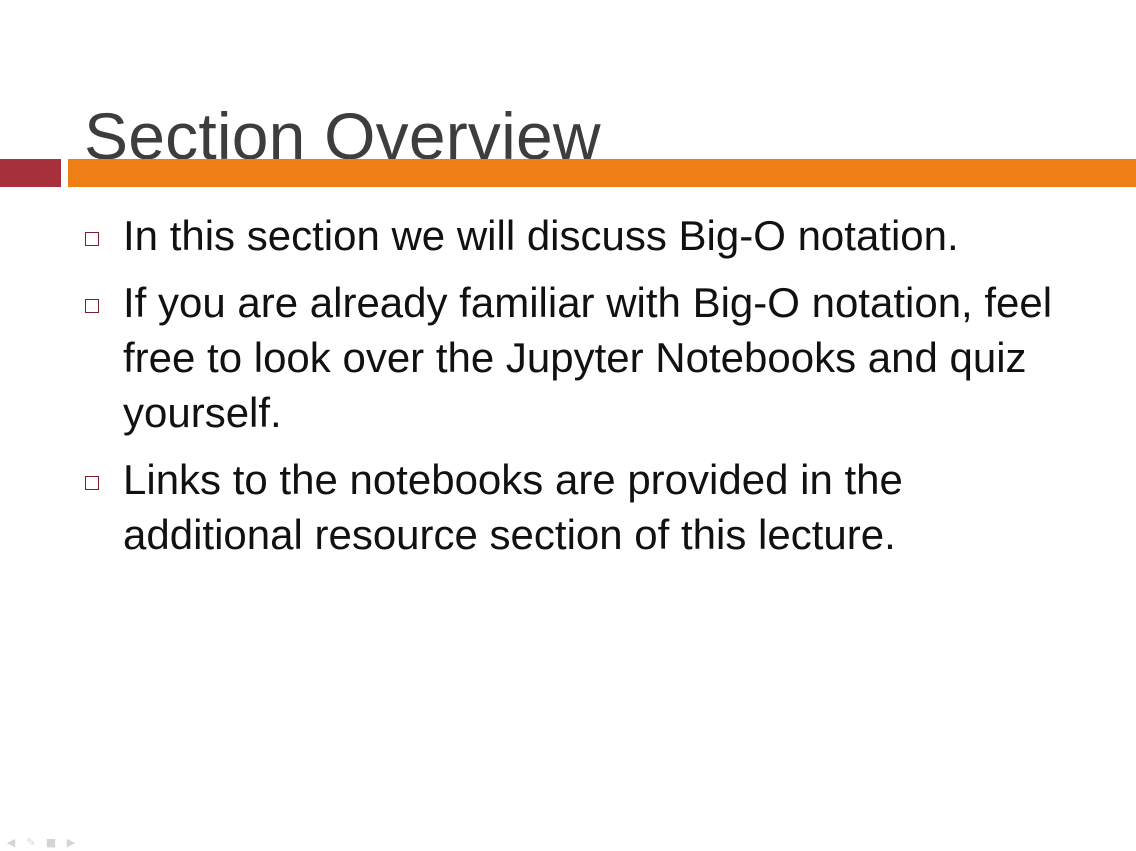 The height and width of the screenshot is (851, 1136). I want to click on pen-icon: ✎, so click(31, 842).